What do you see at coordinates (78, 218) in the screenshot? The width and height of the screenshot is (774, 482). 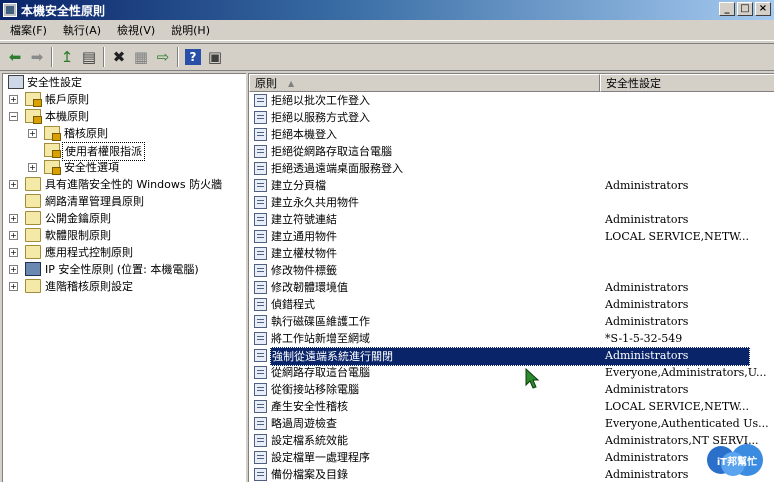 I see `tree-label: 公開金鑰原則` at bounding box center [78, 218].